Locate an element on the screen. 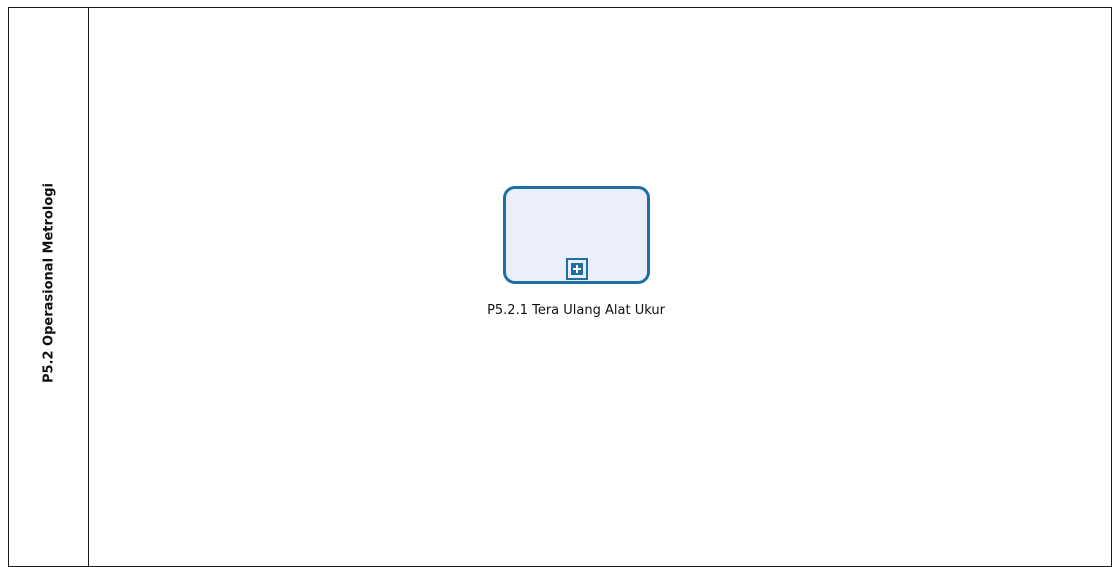 This screenshot has width=1114, height=567. task-label: P5.2.1 Tera Ulang Alat Ukur is located at coordinates (576, 310).